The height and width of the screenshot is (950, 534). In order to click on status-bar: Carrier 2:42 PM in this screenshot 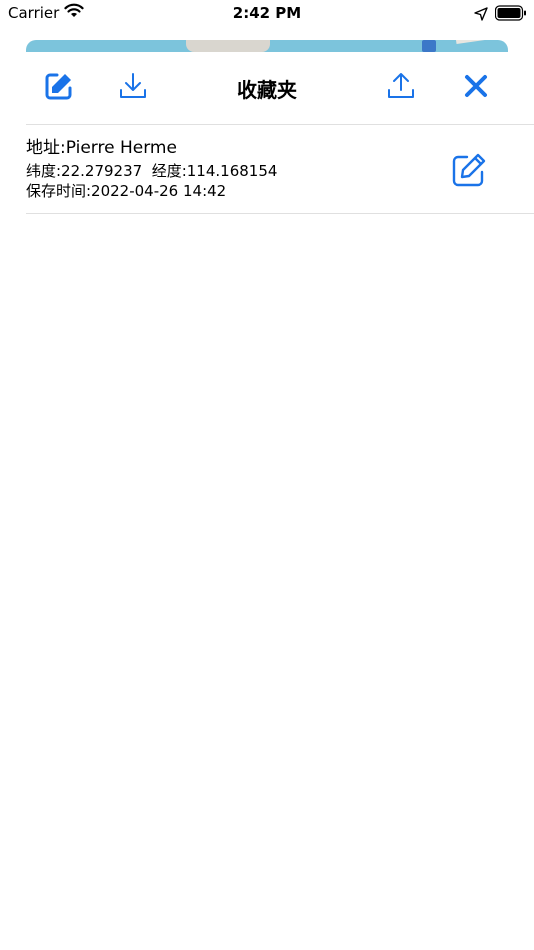, I will do `click(267, 14)`.